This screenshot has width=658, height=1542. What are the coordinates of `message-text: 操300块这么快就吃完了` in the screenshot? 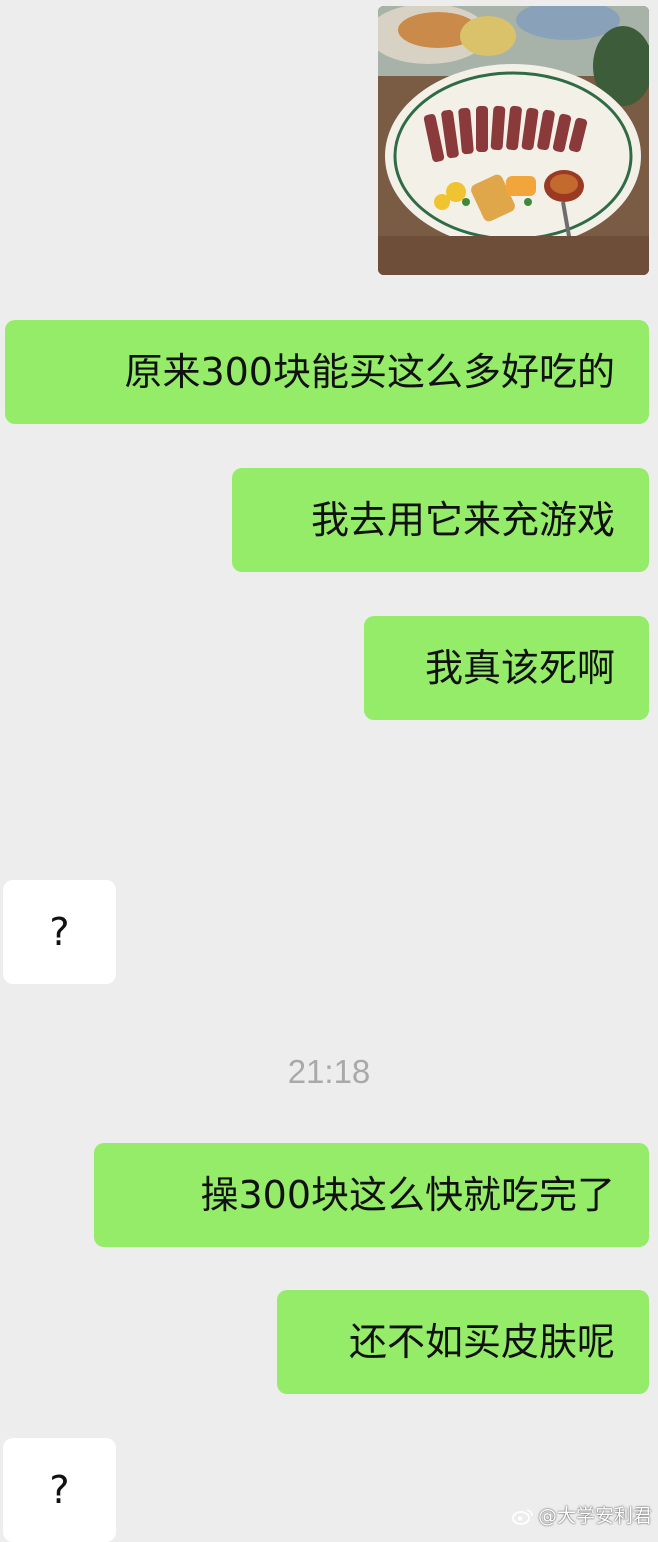 It's located at (407, 1195).